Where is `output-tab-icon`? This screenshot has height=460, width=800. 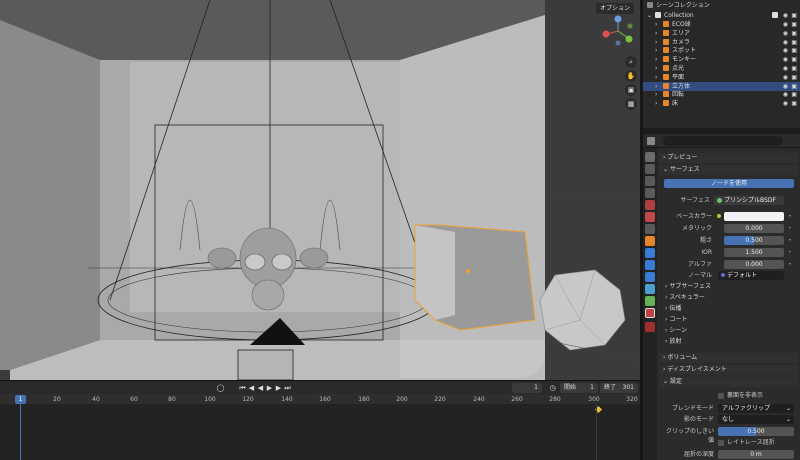 output-tab-icon is located at coordinates (650, 181).